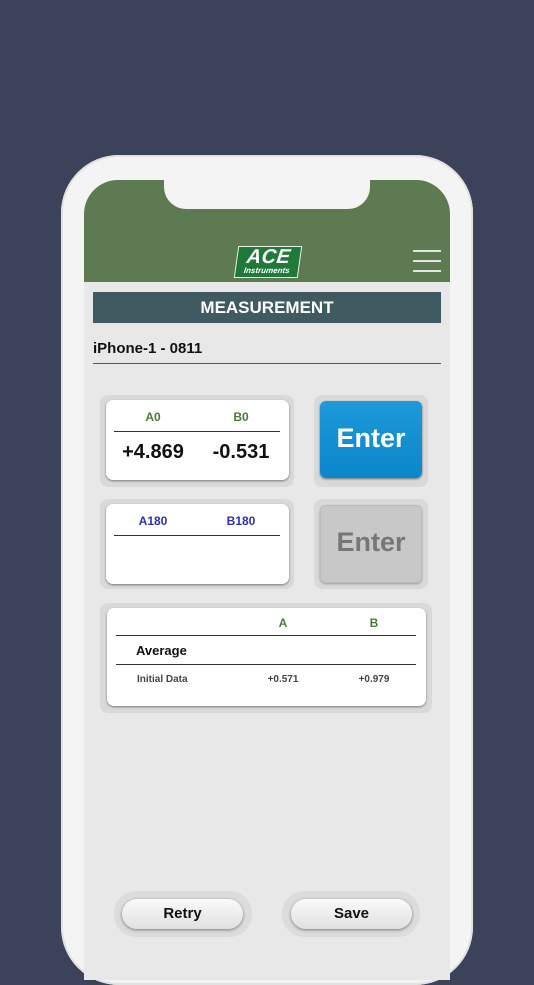 The image size is (534, 985). I want to click on ace-instruments-logo: ACE Instruments, so click(268, 262).